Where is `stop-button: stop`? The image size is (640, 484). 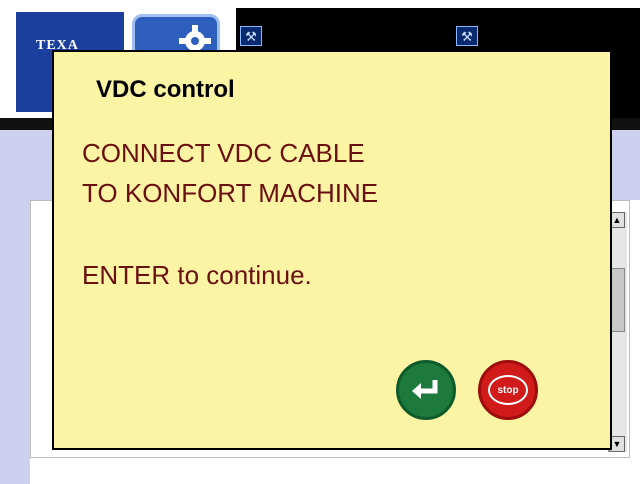 stop-button: stop is located at coordinates (508, 390).